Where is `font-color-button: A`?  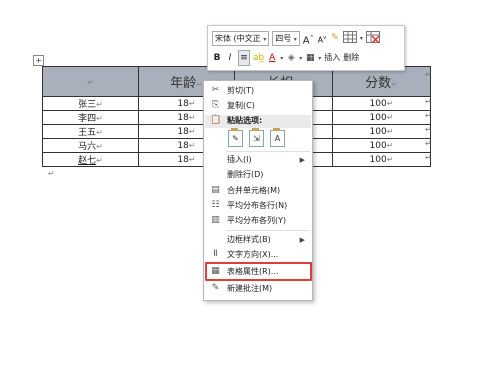
font-color-button: A is located at coordinates (272, 58).